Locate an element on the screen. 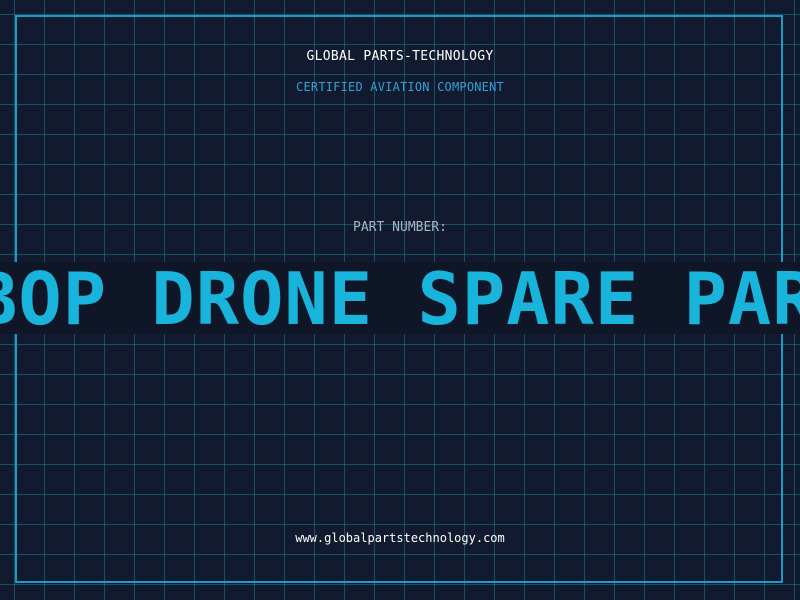 The height and width of the screenshot is (600, 800). company-name: GLOBAL PARTS-TECHNOLOGY is located at coordinates (400, 56).